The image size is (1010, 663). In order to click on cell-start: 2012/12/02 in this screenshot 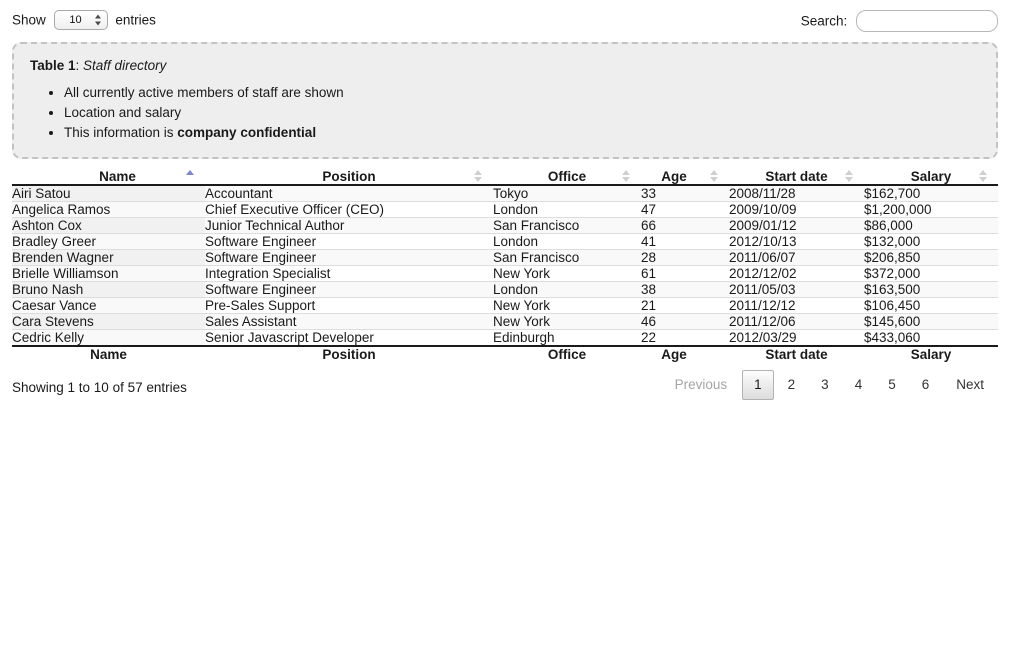, I will do `click(796, 273)`.